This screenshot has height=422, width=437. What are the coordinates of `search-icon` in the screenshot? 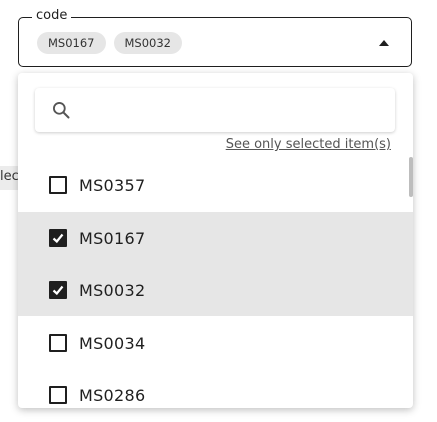 It's located at (61, 110).